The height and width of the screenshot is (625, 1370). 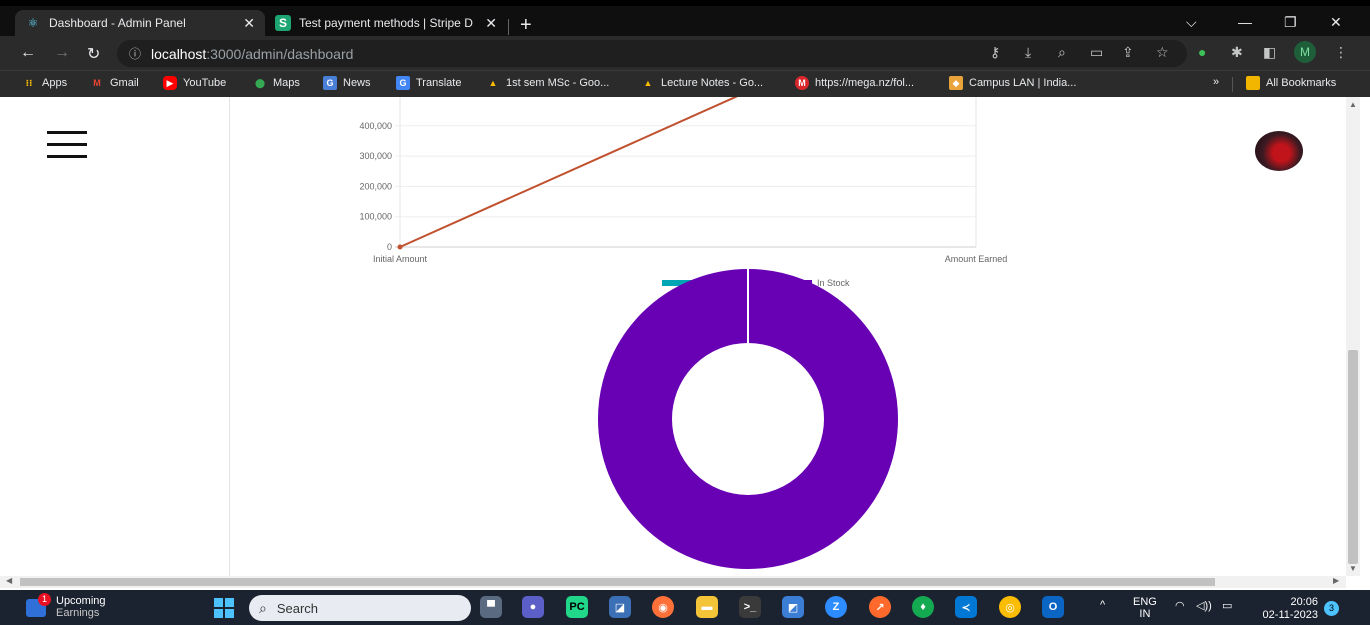 What do you see at coordinates (360, 608) in the screenshot?
I see `taskbar-search: ⌕ Search` at bounding box center [360, 608].